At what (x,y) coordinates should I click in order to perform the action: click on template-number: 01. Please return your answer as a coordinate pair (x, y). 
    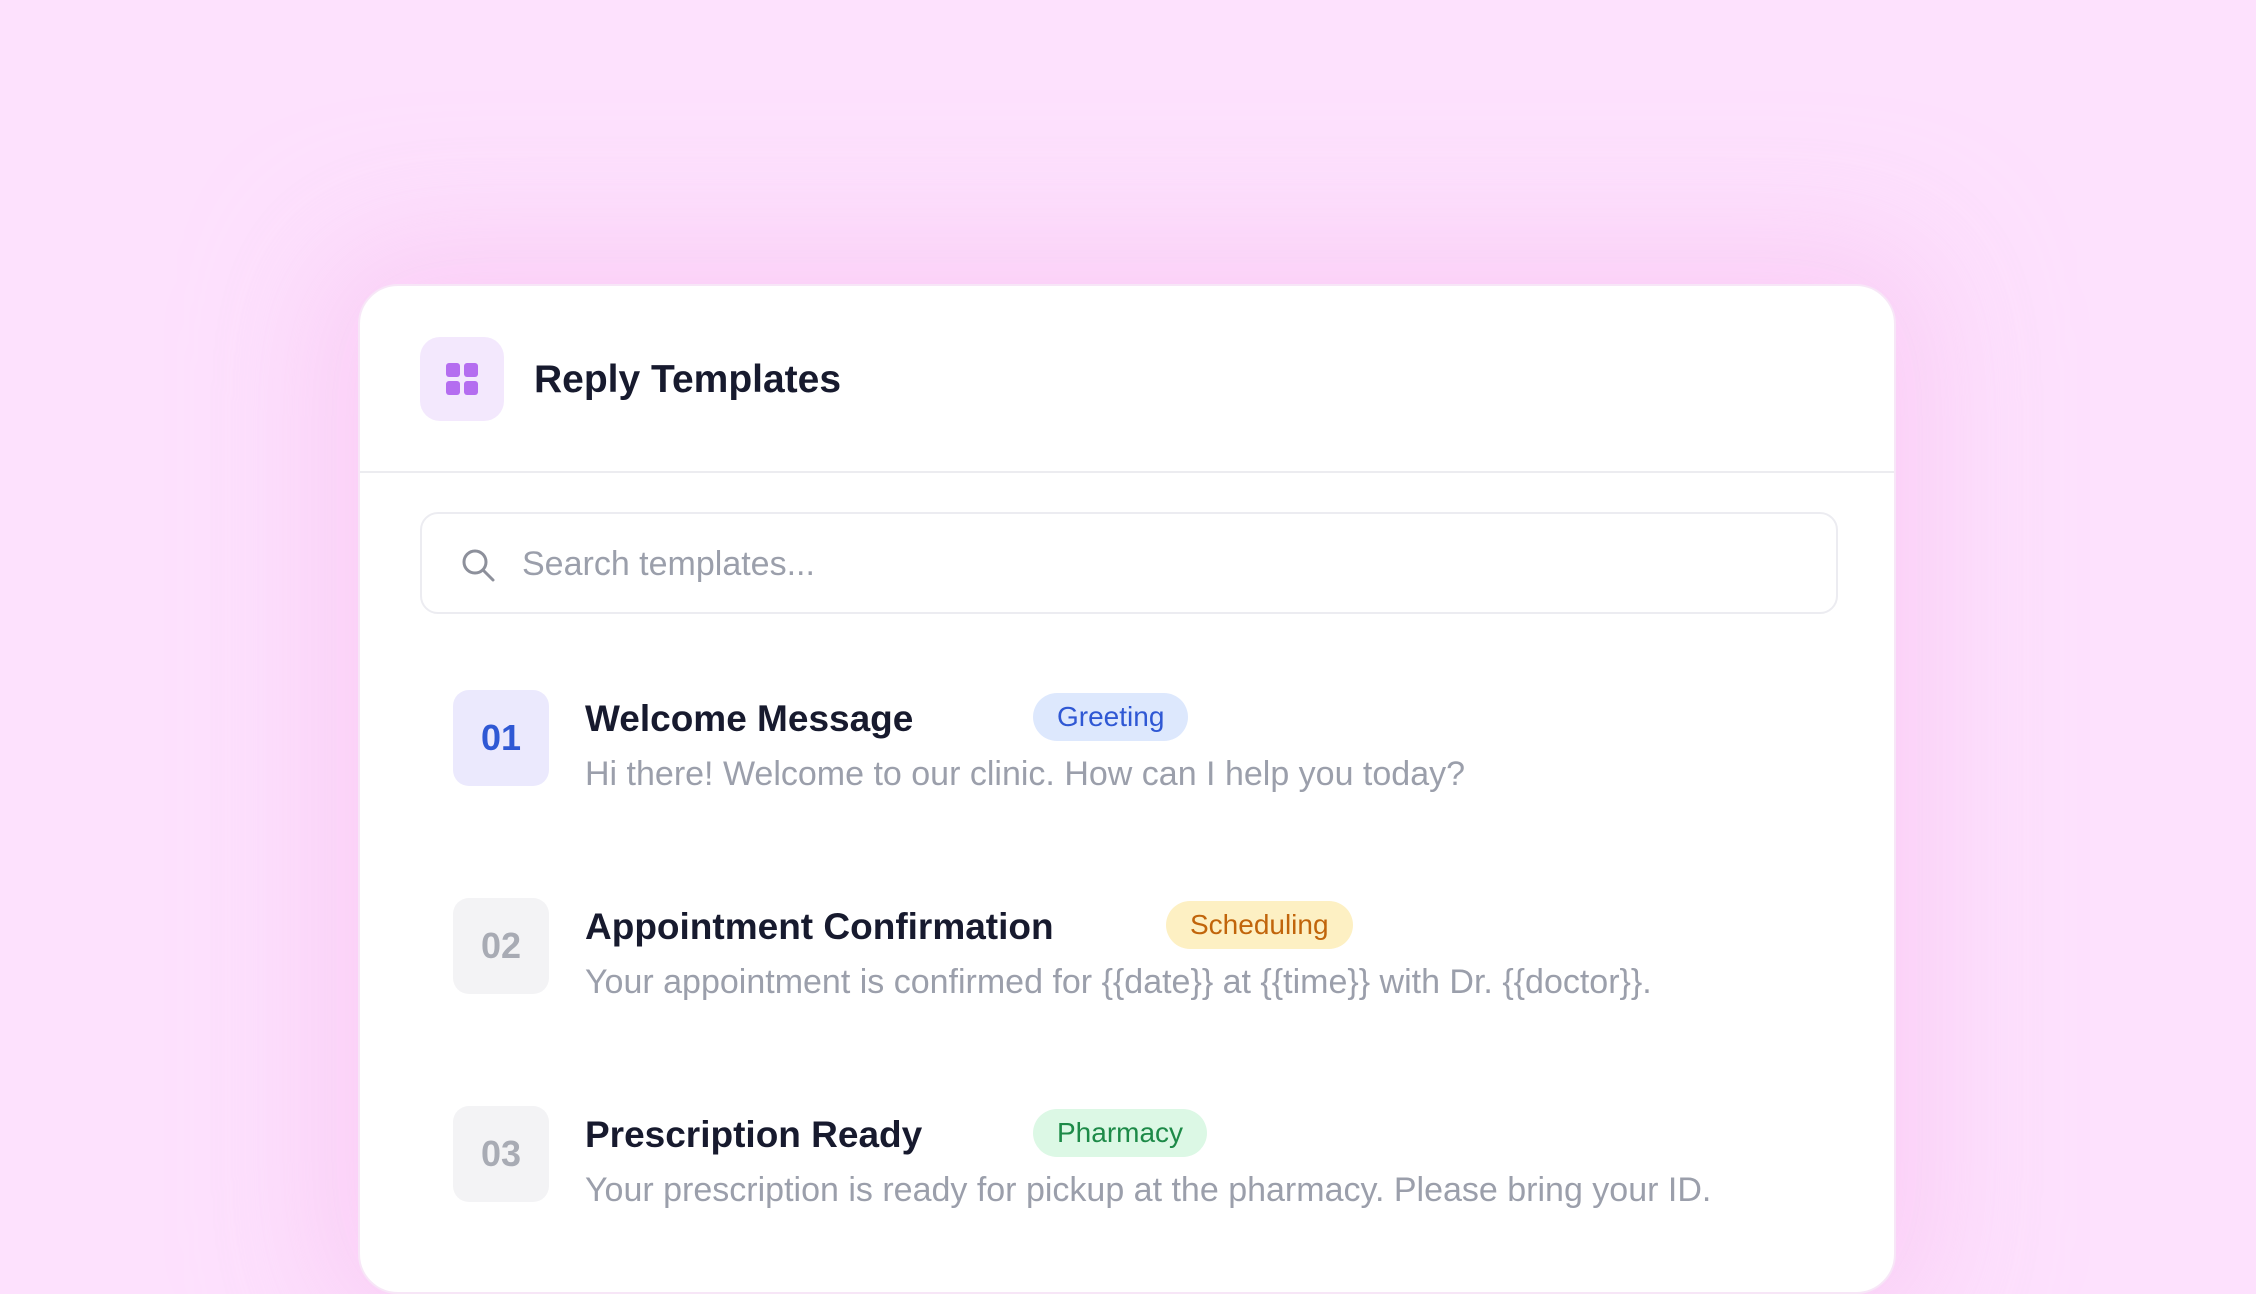
    Looking at the image, I should click on (501, 738).